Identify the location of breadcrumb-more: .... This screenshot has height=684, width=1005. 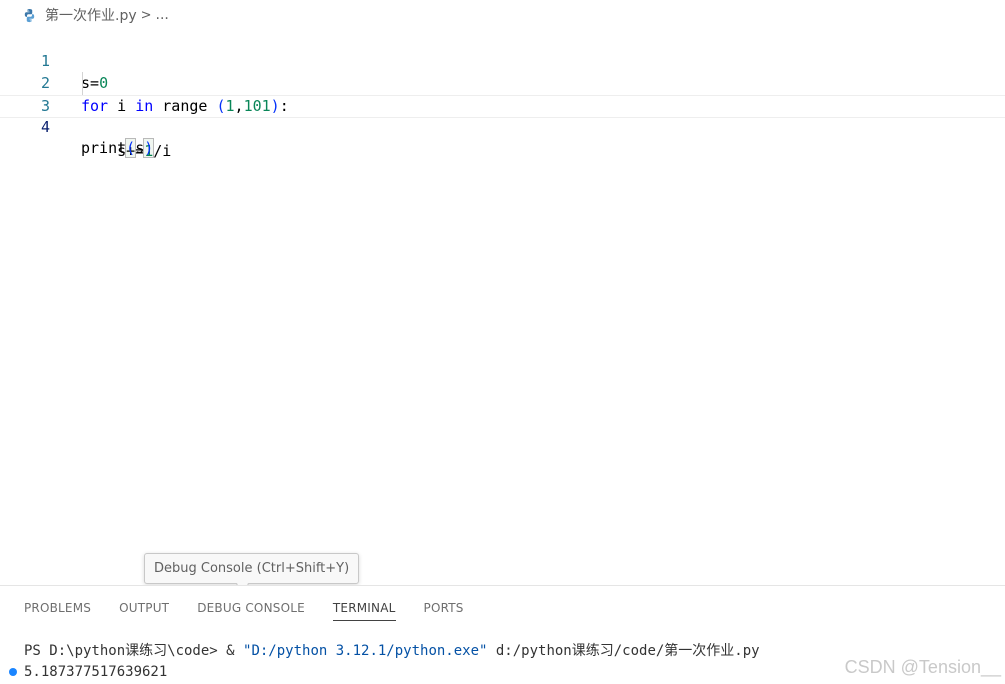
(162, 15).